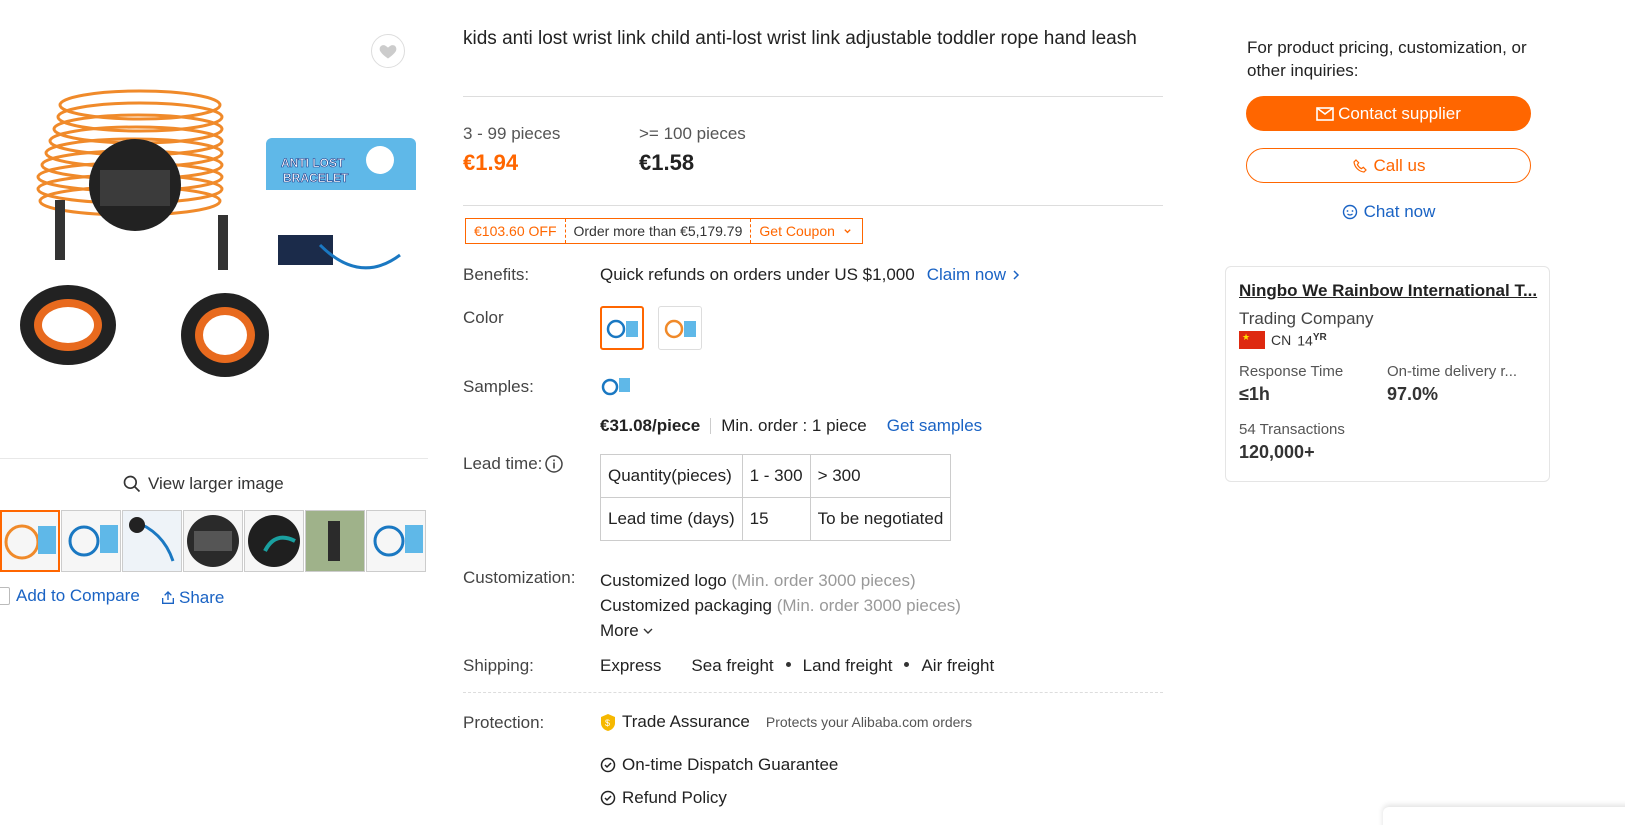 This screenshot has width=1625, height=825. What do you see at coordinates (934, 426) in the screenshot?
I see `get-samples-link: Get samples` at bounding box center [934, 426].